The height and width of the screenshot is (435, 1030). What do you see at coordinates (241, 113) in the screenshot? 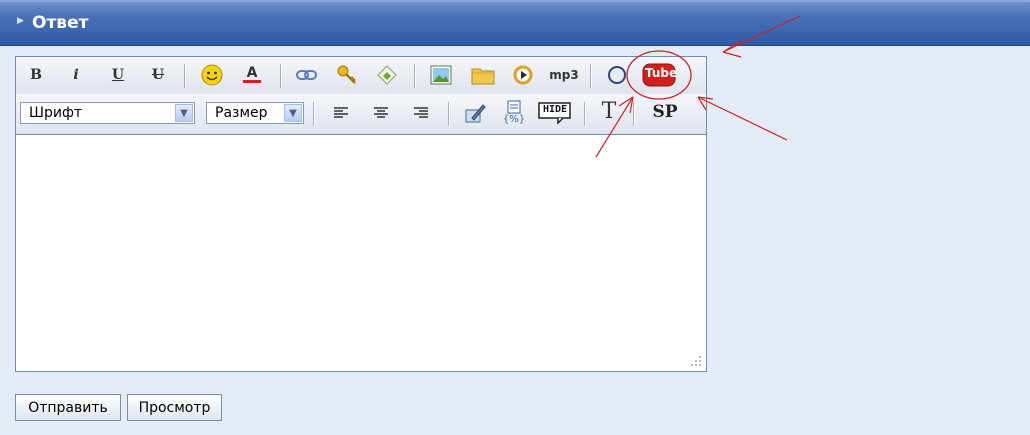
I see `size-select-value: Размер` at bounding box center [241, 113].